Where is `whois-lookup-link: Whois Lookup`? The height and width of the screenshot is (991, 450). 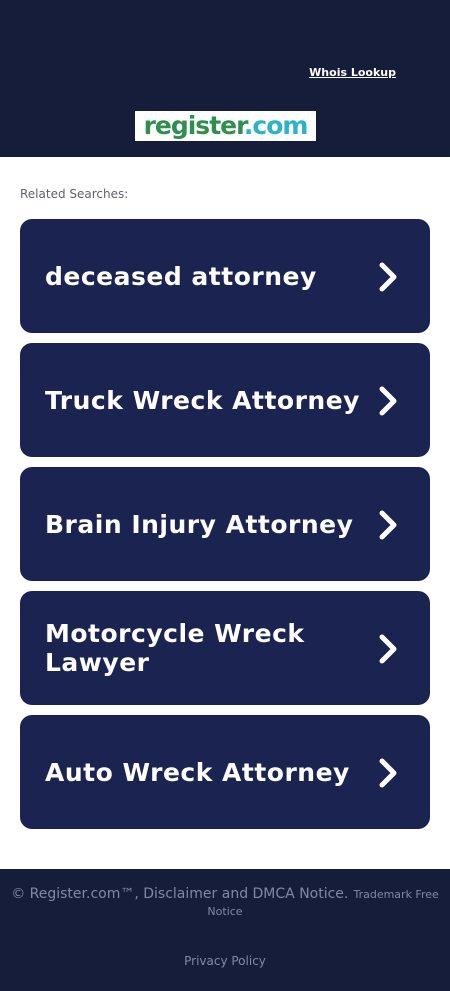
whois-lookup-link: Whois Lookup is located at coordinates (352, 72).